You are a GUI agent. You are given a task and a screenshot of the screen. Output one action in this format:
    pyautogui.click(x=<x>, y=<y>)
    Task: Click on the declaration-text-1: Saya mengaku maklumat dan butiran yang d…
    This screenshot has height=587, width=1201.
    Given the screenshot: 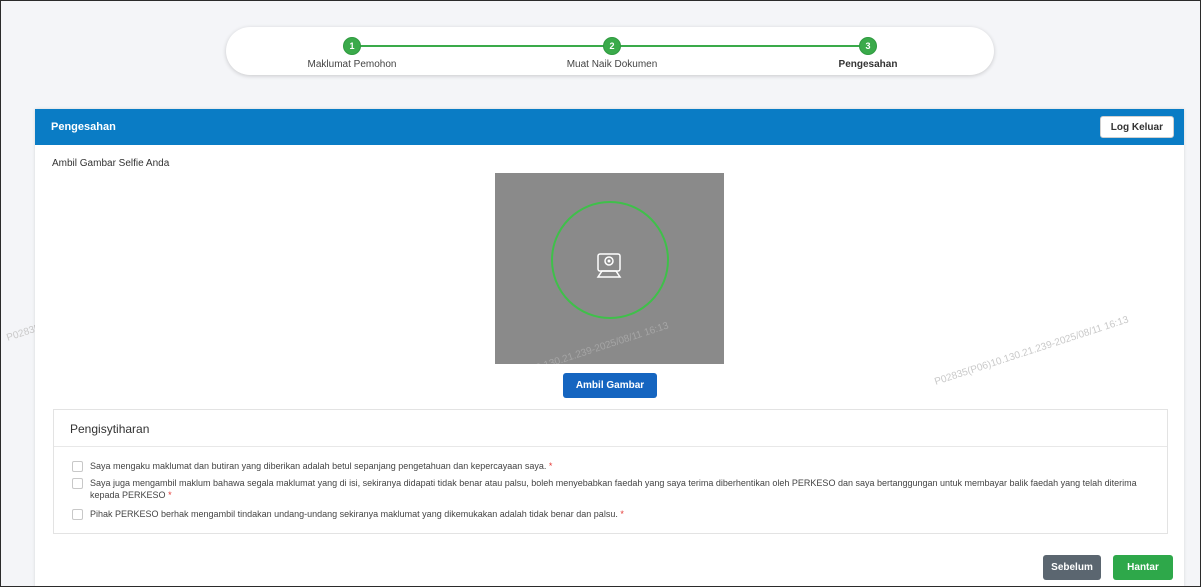 What is the action you would take?
    pyautogui.click(x=318, y=466)
    